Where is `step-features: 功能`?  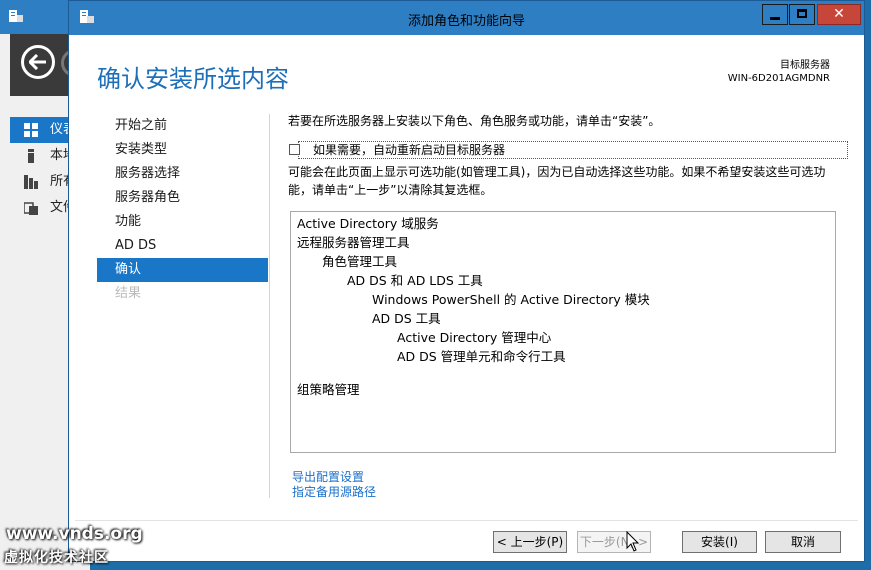 step-features: 功能 is located at coordinates (182, 222).